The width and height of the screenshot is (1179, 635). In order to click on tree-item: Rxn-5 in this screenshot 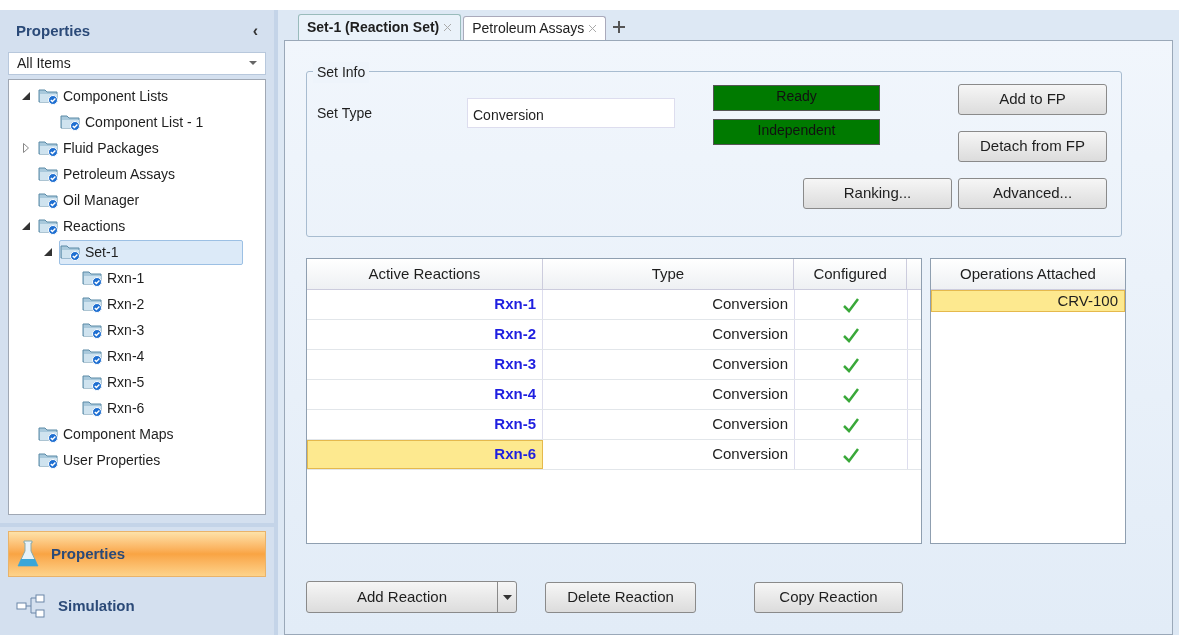, I will do `click(117, 382)`.